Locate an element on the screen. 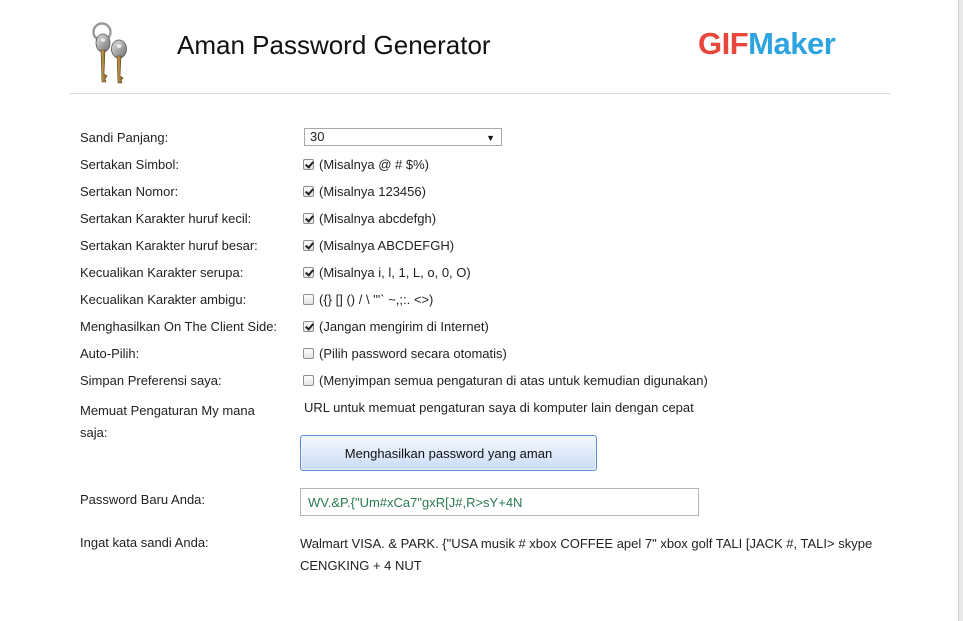  symbols-option: (Misalnya @ # $%) is located at coordinates (366, 164).